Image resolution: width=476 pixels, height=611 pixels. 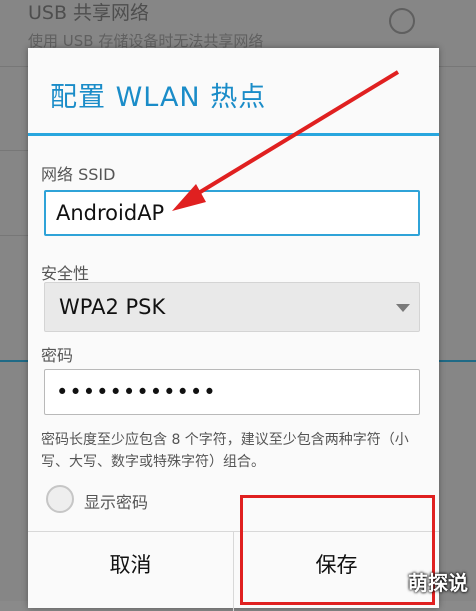 I want to click on annotation-highlight-box, so click(x=337, y=550).